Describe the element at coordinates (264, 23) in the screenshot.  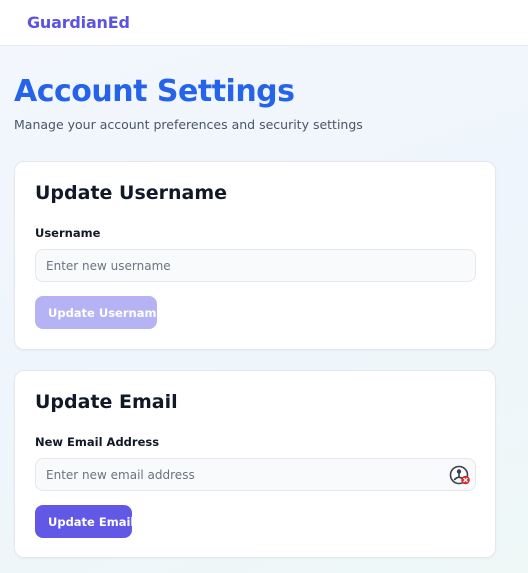
I see `top-navbar: GuardianEd` at that location.